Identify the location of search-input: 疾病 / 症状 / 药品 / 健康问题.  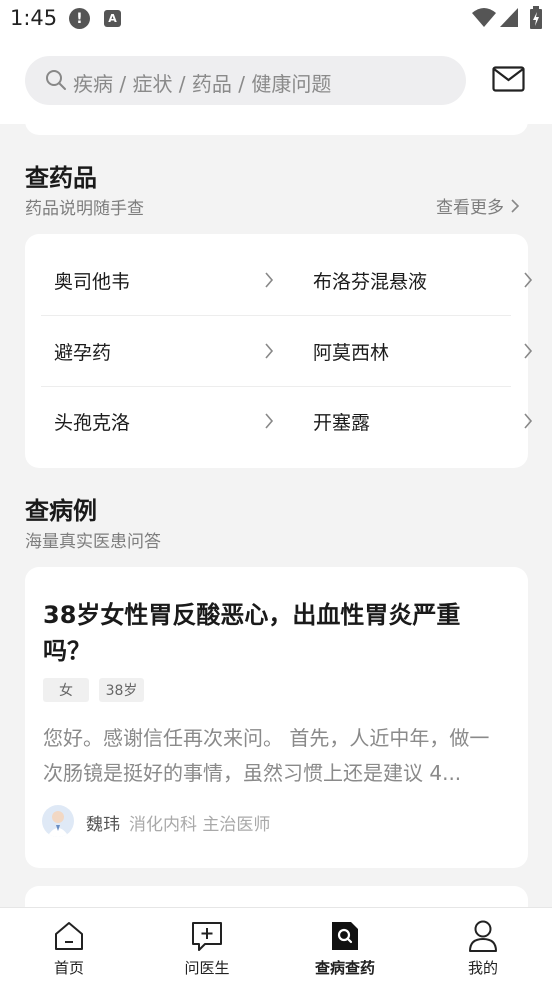
(245, 80).